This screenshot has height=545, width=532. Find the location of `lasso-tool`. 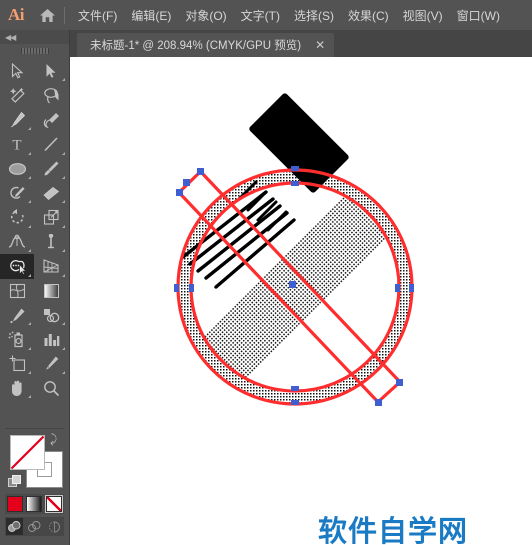

lasso-tool is located at coordinates (51, 95).